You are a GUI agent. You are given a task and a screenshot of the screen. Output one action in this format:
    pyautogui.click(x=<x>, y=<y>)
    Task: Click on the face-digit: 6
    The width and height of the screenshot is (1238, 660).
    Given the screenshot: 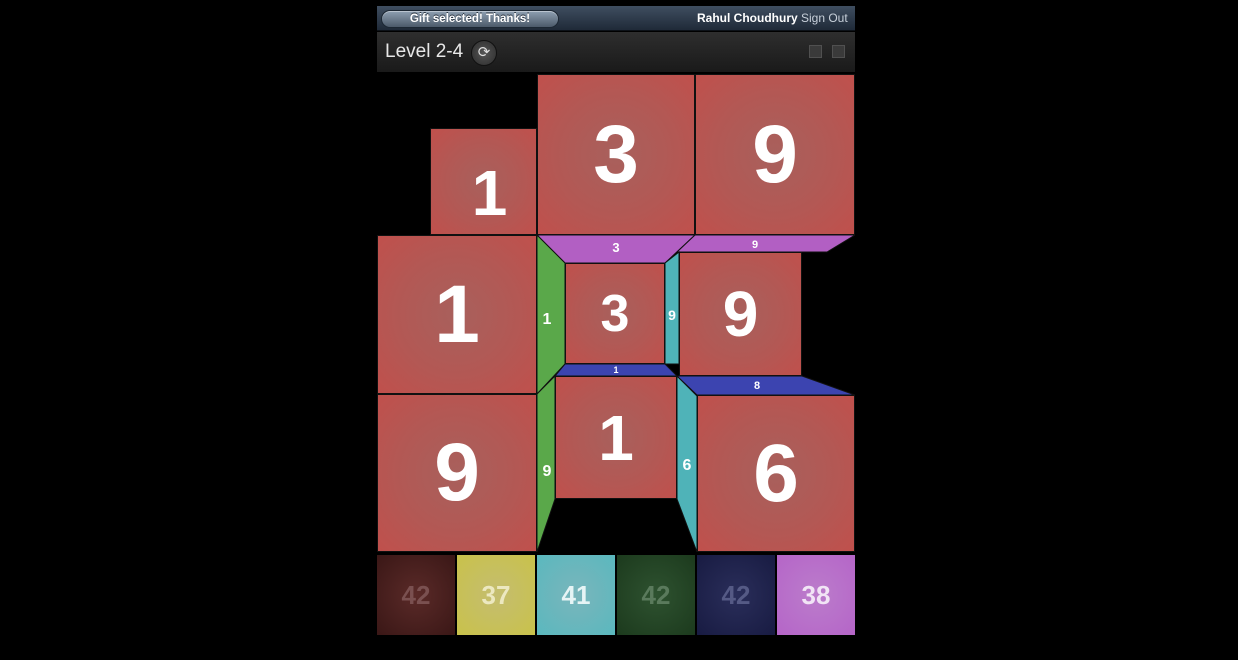 What is the action you would take?
    pyautogui.click(x=687, y=465)
    